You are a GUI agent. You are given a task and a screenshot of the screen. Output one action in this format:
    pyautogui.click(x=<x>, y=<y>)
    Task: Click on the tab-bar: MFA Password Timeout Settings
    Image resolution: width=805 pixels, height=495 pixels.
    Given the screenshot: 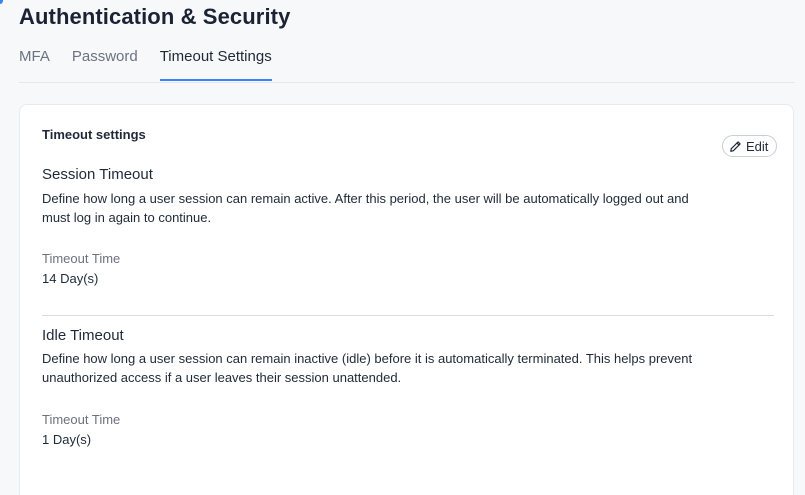 What is the action you would take?
    pyautogui.click(x=407, y=63)
    